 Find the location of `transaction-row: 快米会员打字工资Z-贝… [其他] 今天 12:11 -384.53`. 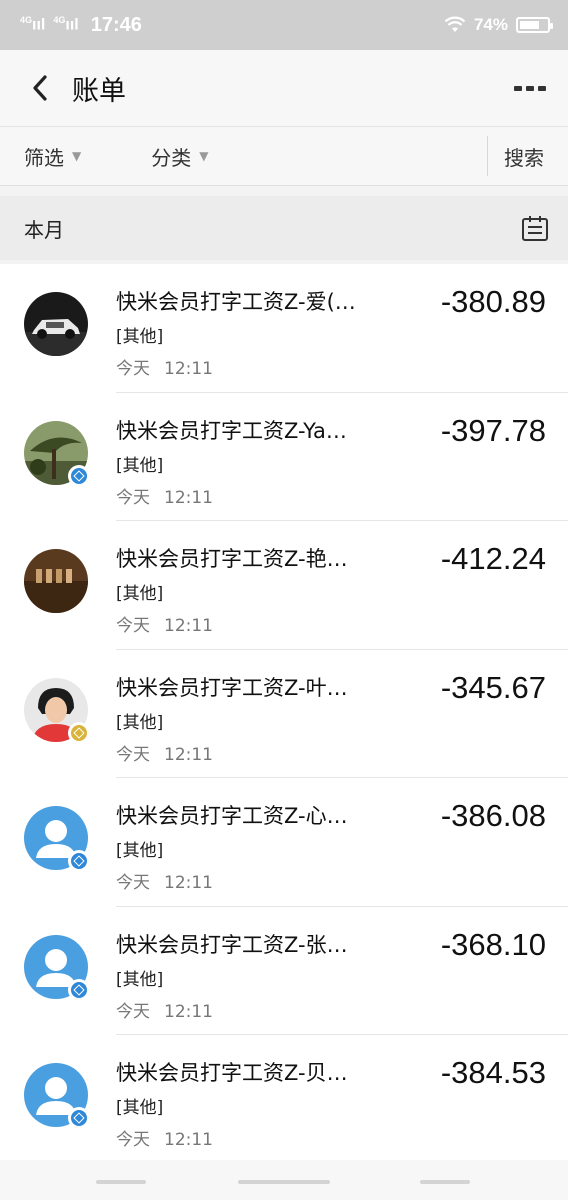

transaction-row: 快米会员打字工资Z-贝… [其他] 今天 12:11 -384.53 is located at coordinates (284, 1099).